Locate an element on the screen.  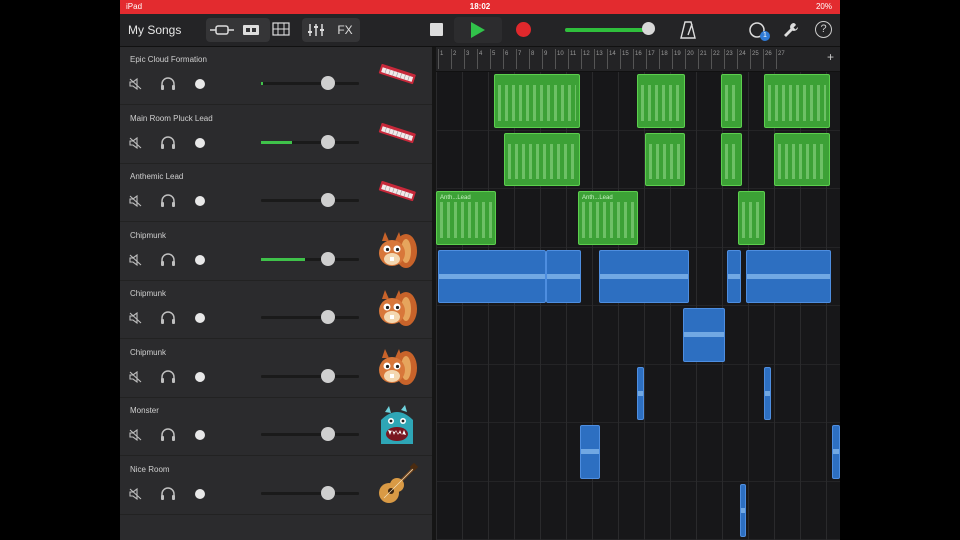
ruler-tick is located at coordinates (659, 59).